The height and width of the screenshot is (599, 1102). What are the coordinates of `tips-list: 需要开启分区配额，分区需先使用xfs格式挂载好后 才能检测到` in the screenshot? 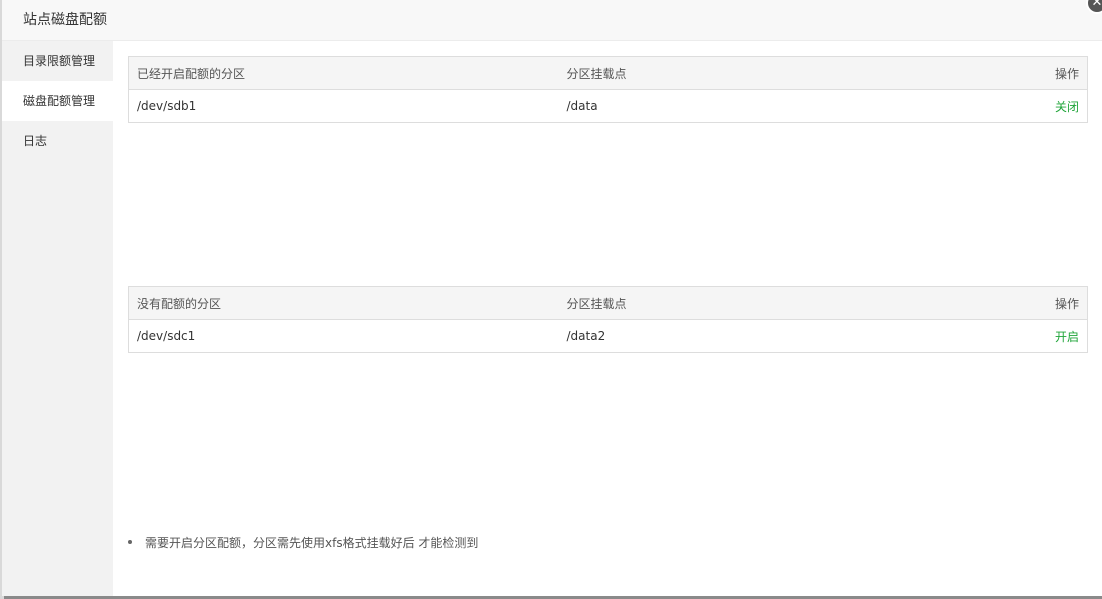 It's located at (303, 542).